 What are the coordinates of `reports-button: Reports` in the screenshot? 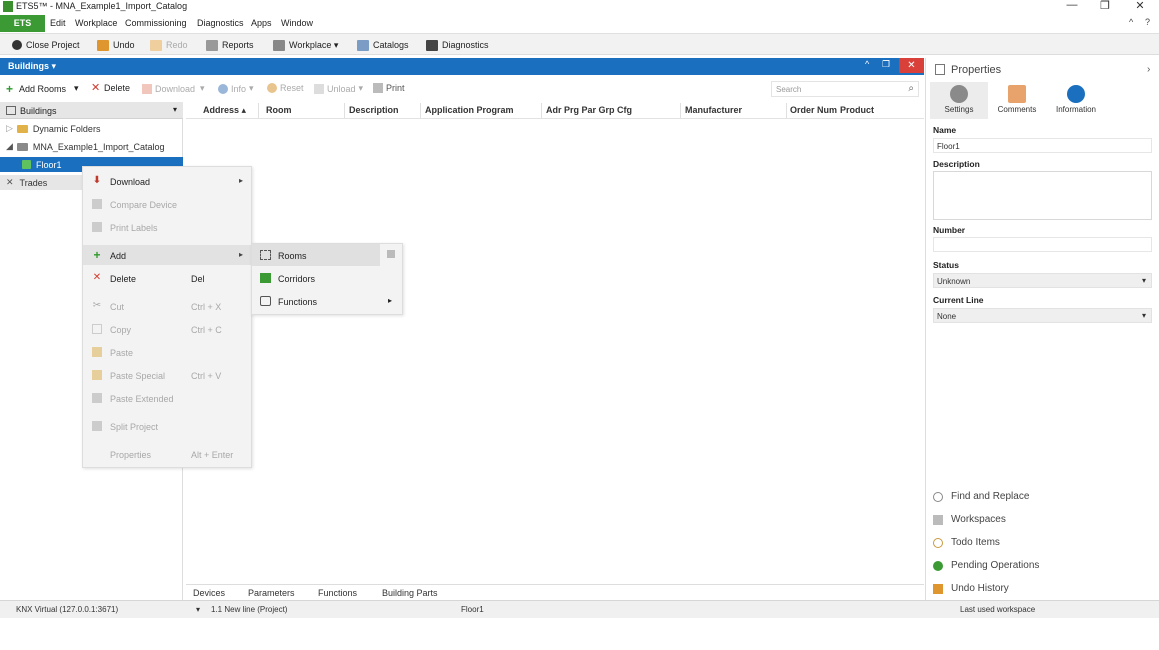 It's located at (230, 45).